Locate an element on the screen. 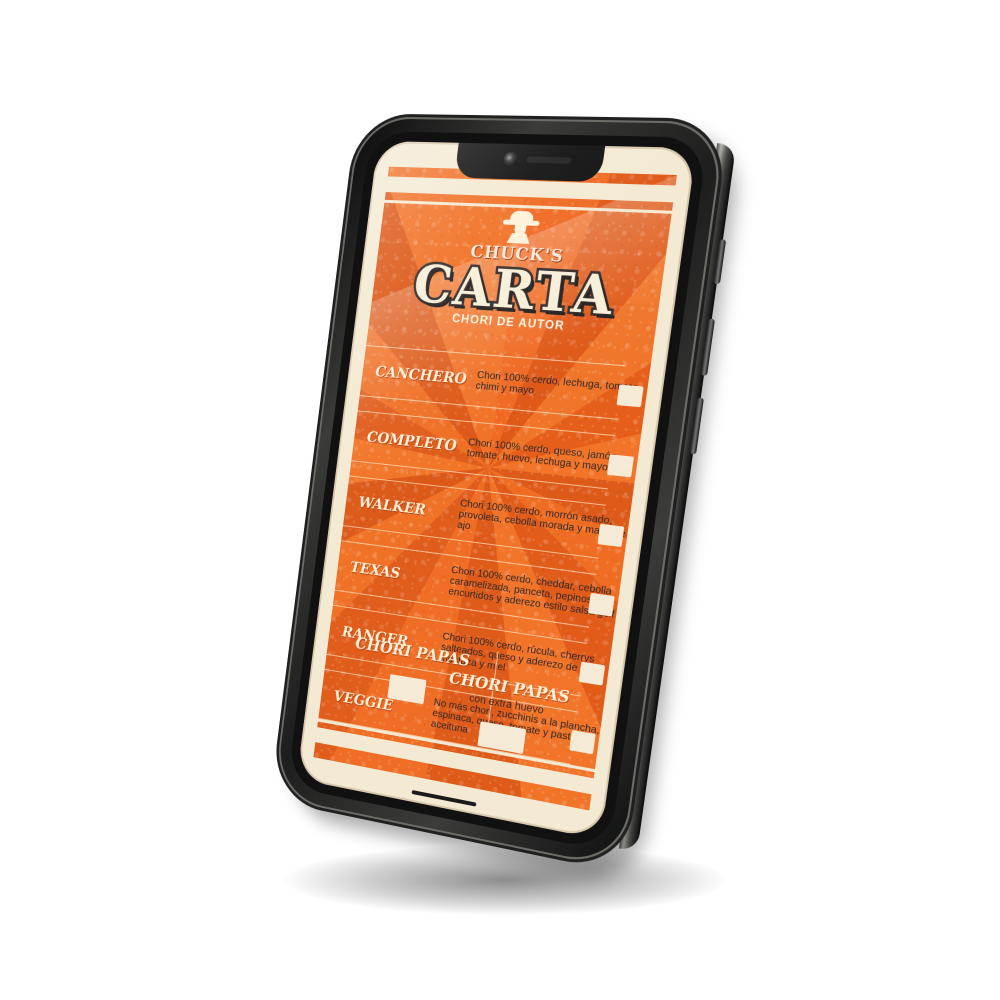  speaker-grille is located at coordinates (549, 159).